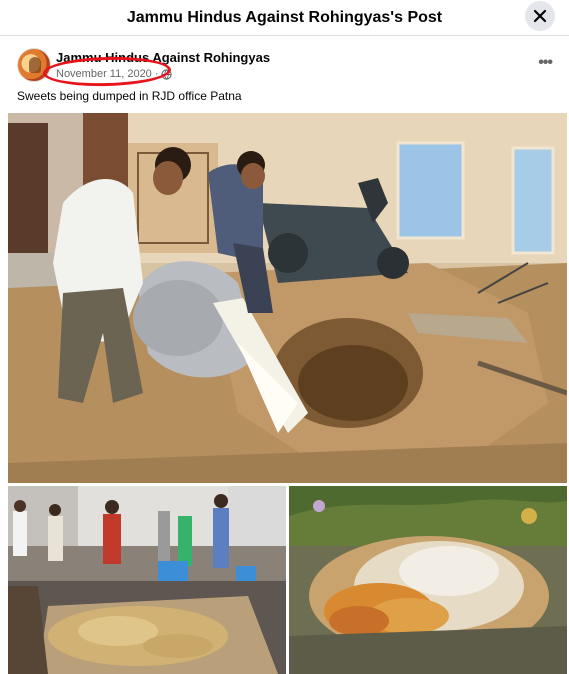 Image resolution: width=569 pixels, height=674 pixels. I want to click on modal-title: Jammu Hindus Against Rohingyas's Post, so click(284, 17).